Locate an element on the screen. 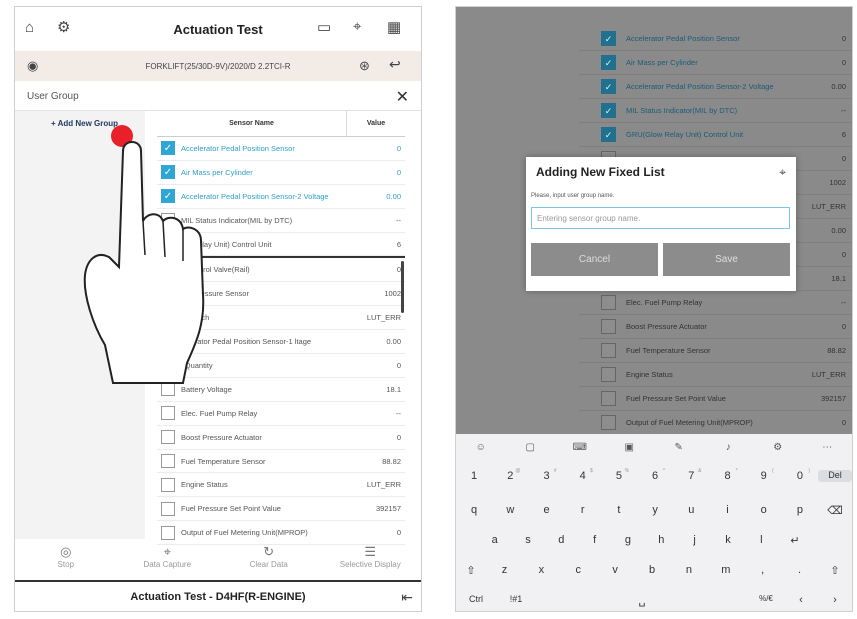  key-3: 3 # is located at coordinates (546, 475).